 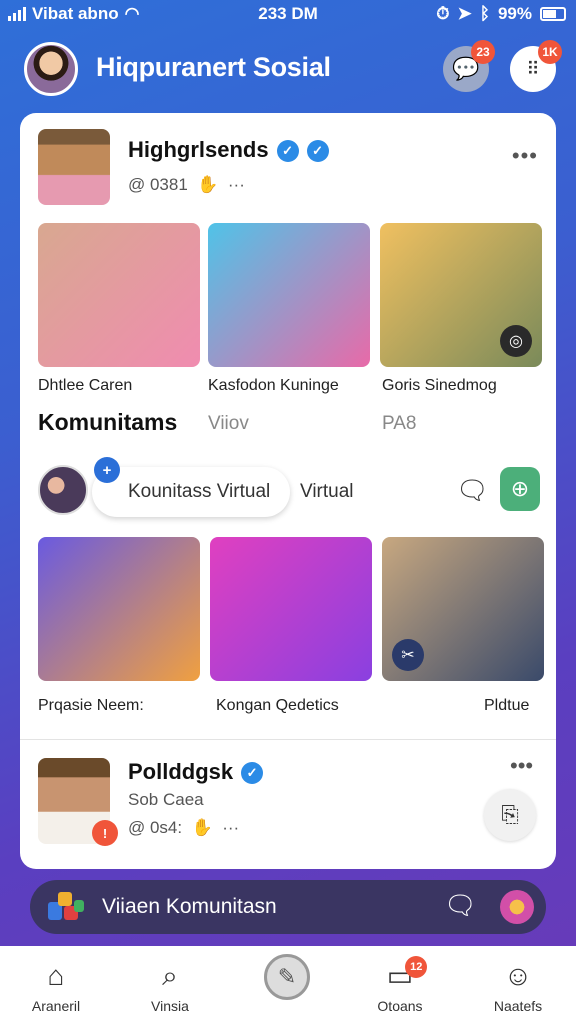 I want to click on search-icon: ⌕, so click(x=170, y=975).